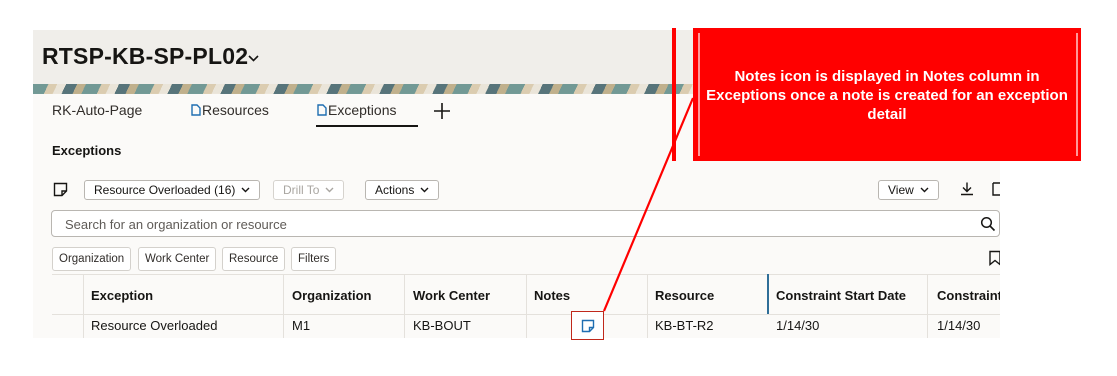 This screenshot has width=1117, height=376. I want to click on search-input: Search for an organization or resource, so click(525, 223).